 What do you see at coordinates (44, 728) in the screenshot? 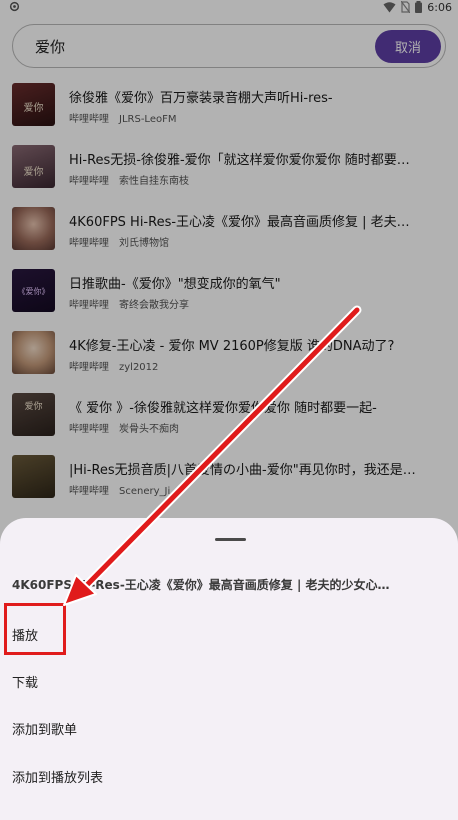
I see `add-to-playlist-option: 添加到歌单` at bounding box center [44, 728].